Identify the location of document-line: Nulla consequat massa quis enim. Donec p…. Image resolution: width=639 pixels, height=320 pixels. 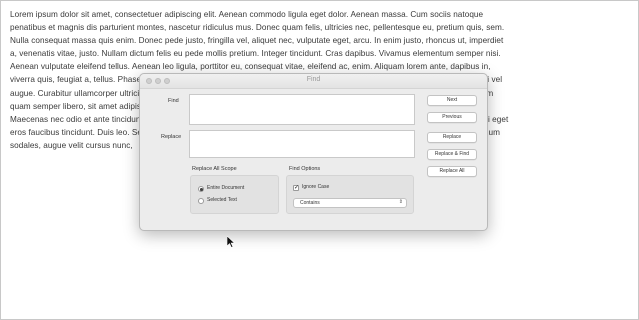
(257, 41).